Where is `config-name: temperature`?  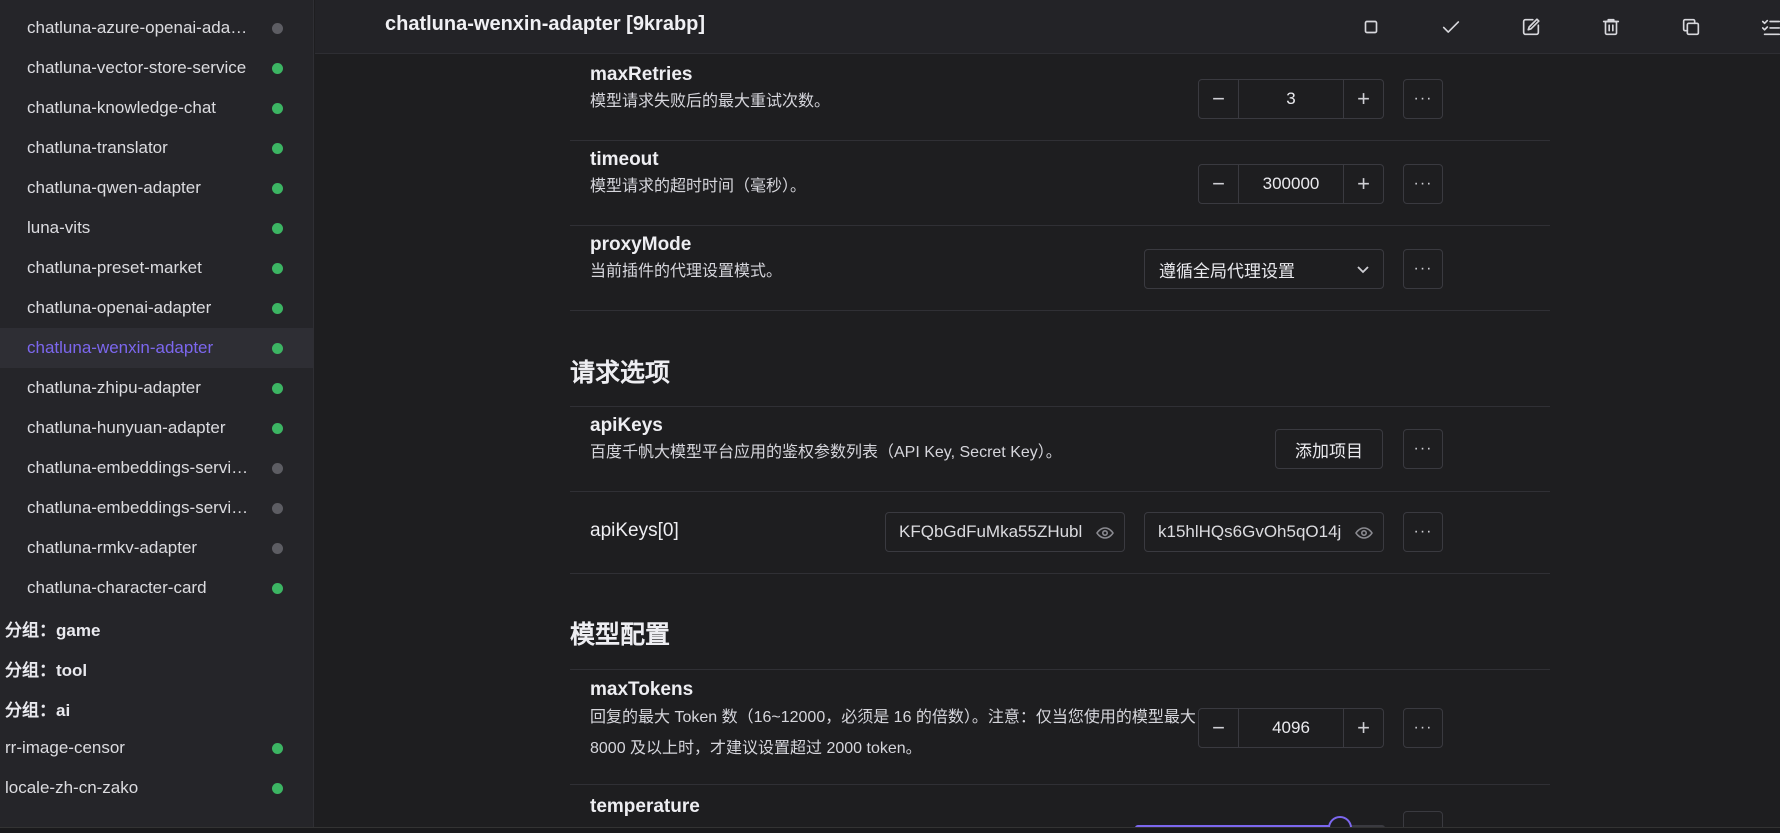 config-name: temperature is located at coordinates (645, 806).